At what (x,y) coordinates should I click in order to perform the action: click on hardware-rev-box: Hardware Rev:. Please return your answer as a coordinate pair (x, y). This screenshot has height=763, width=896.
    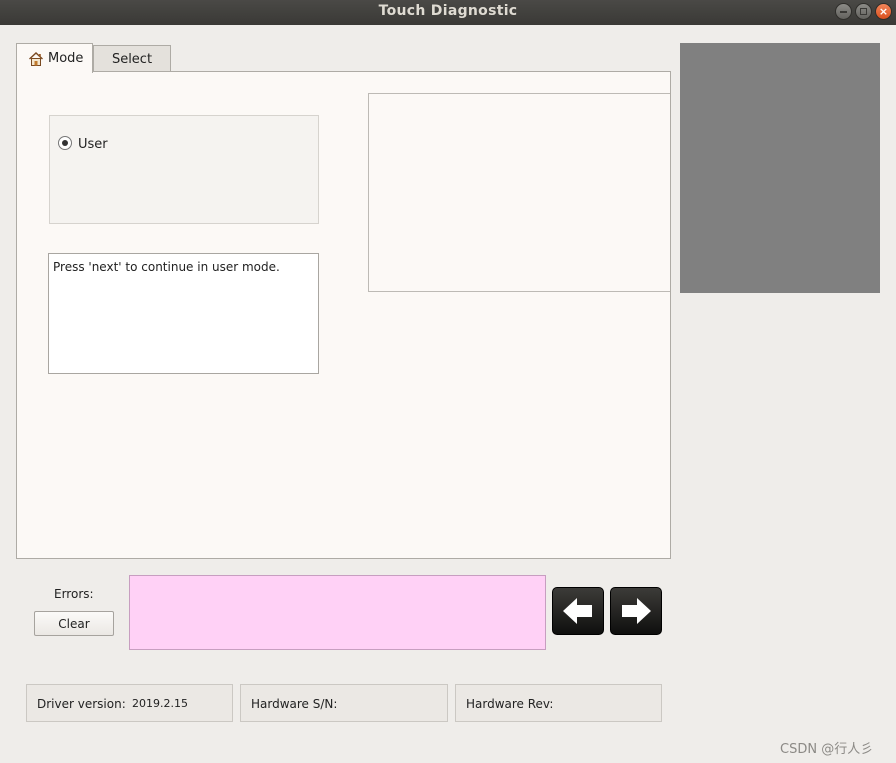
    Looking at the image, I should click on (558, 703).